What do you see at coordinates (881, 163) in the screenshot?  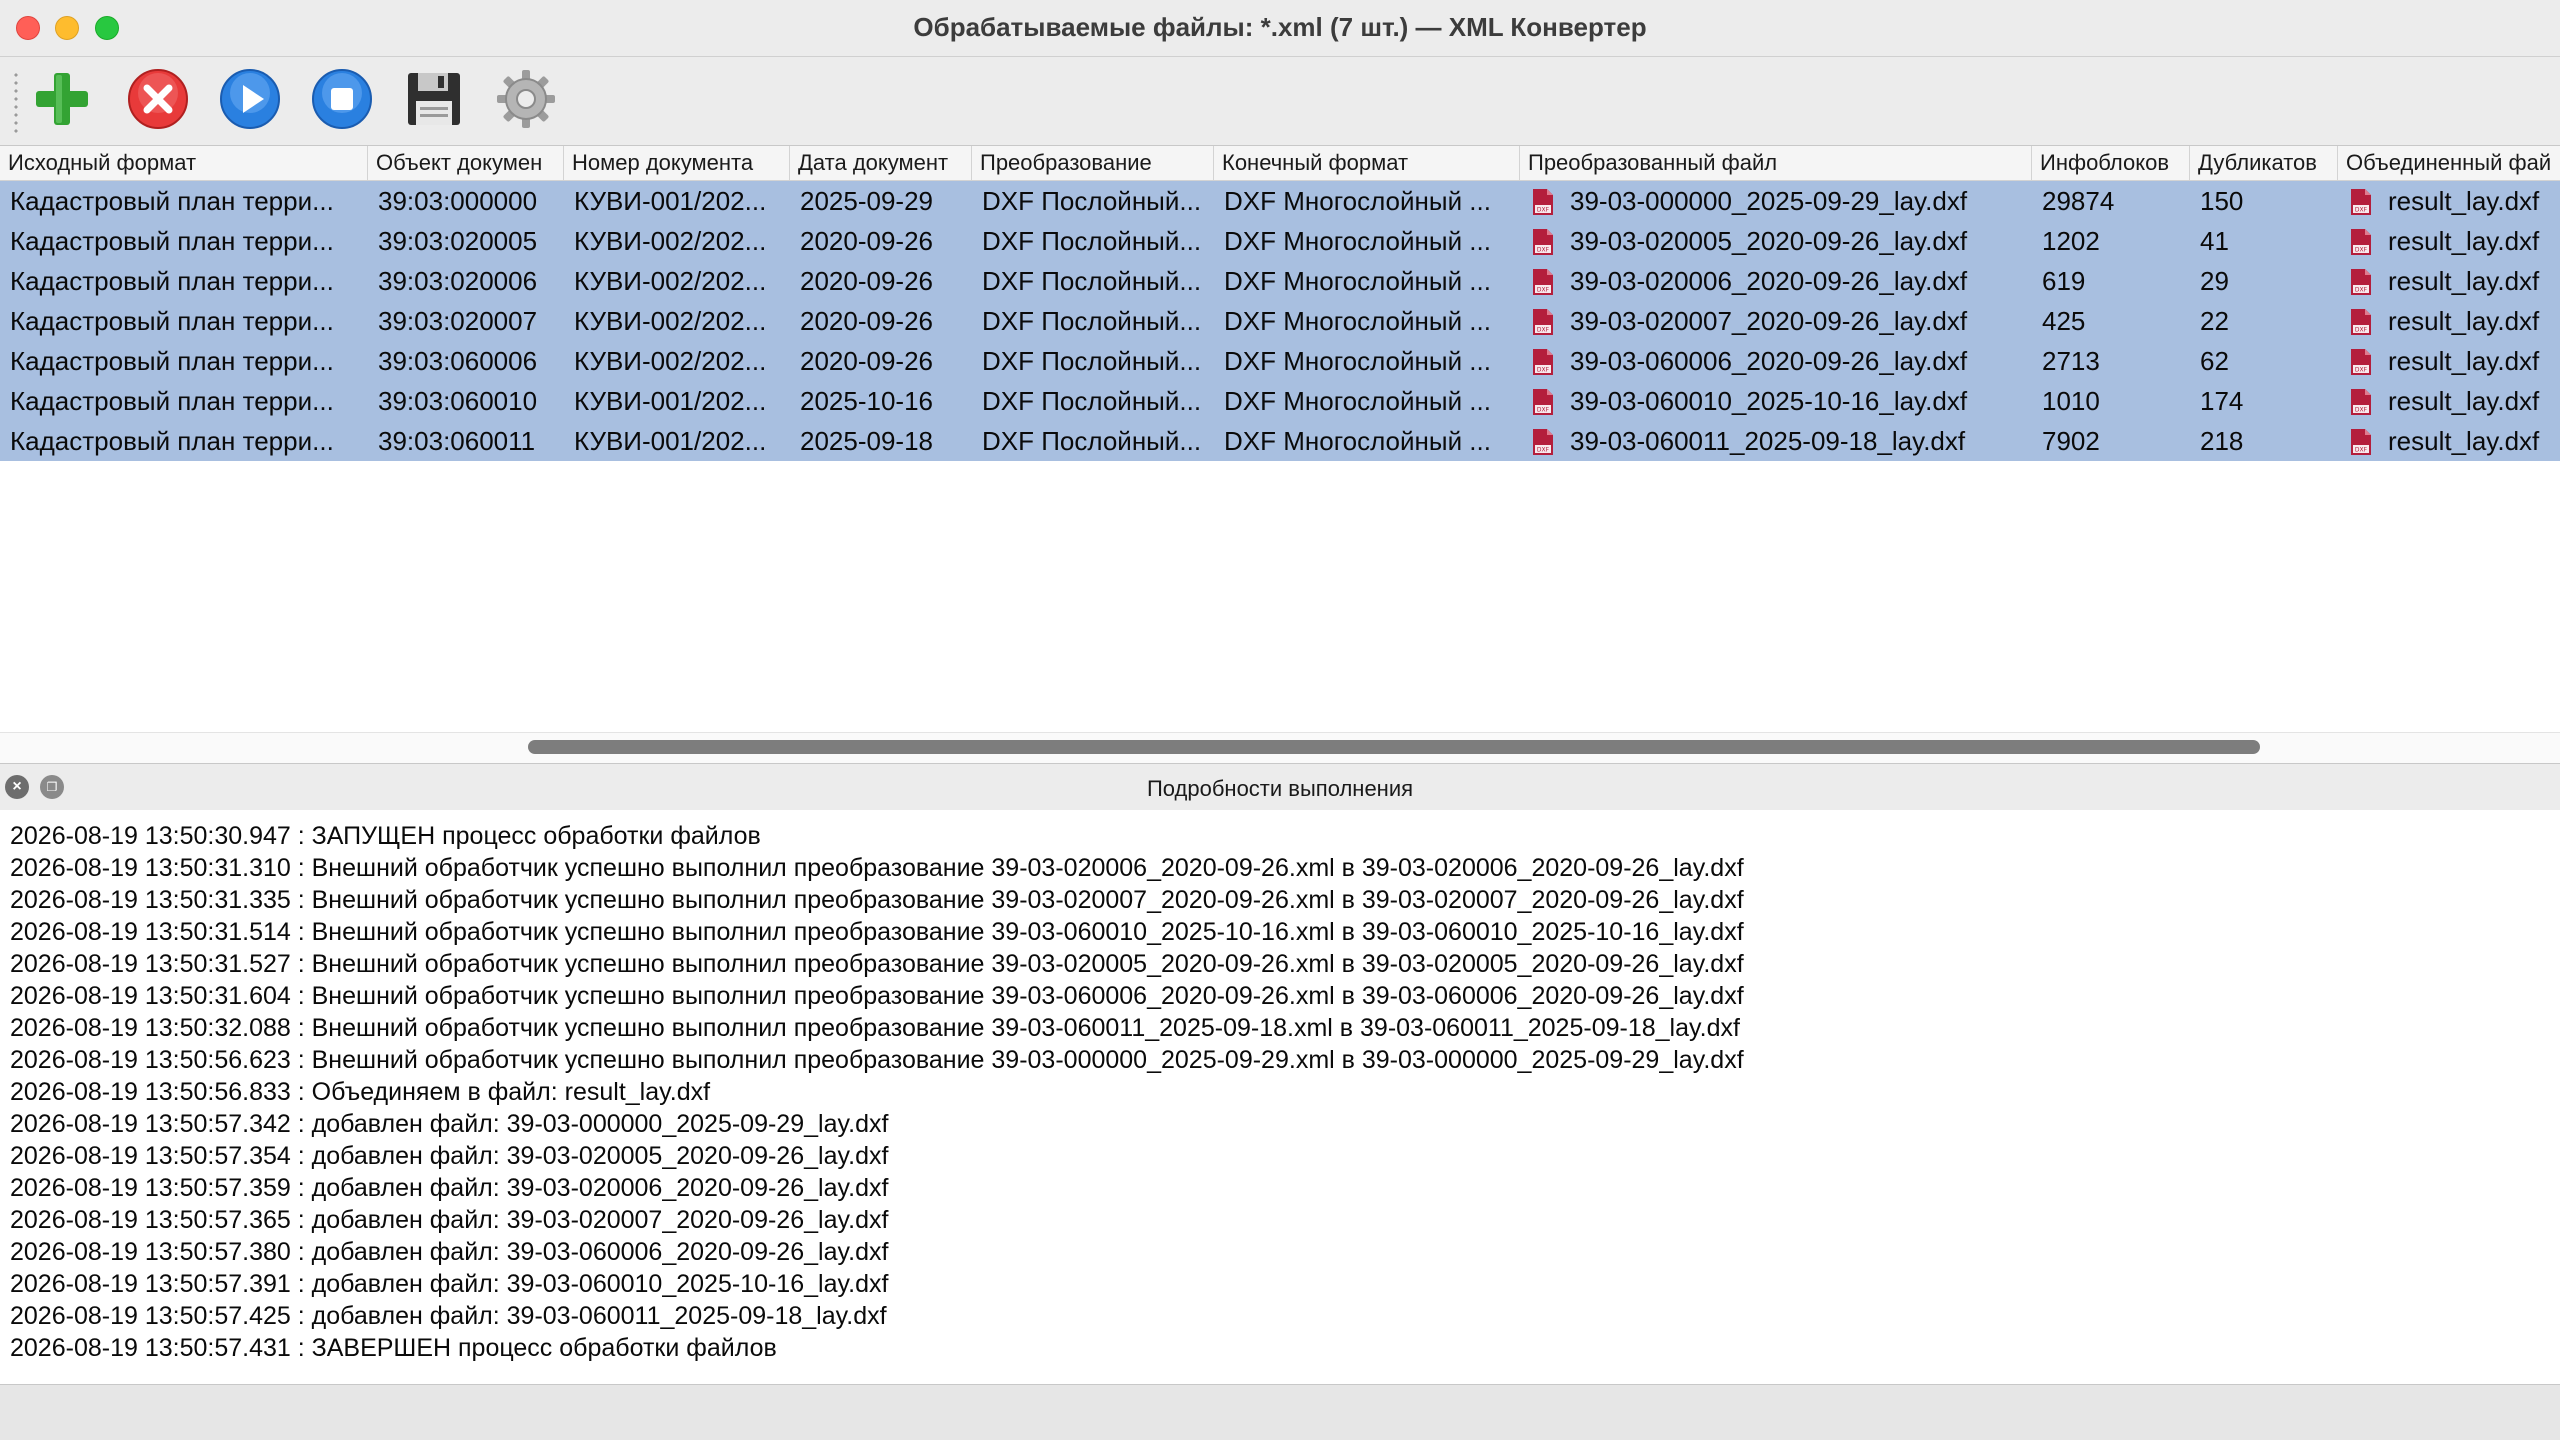 I see `column-header-document-date: Дата документ` at bounding box center [881, 163].